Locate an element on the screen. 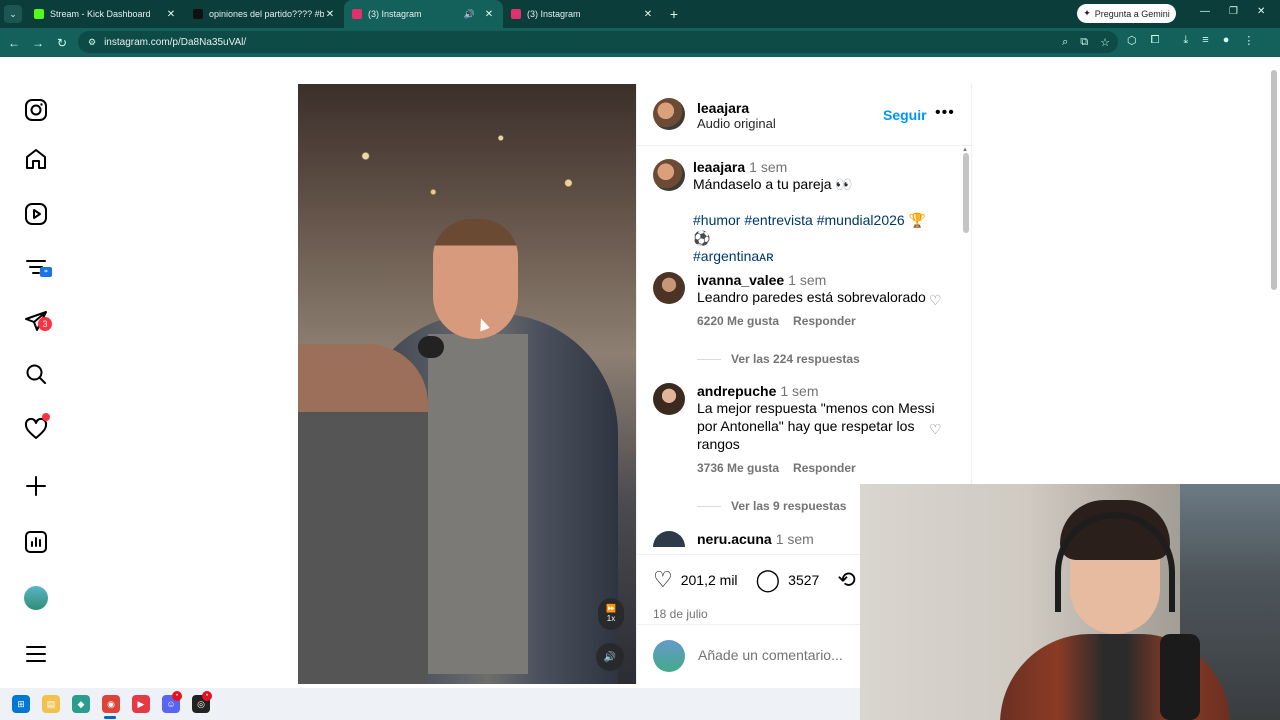  view-replies-button: Ver las 224 respuestas is located at coordinates (778, 359).